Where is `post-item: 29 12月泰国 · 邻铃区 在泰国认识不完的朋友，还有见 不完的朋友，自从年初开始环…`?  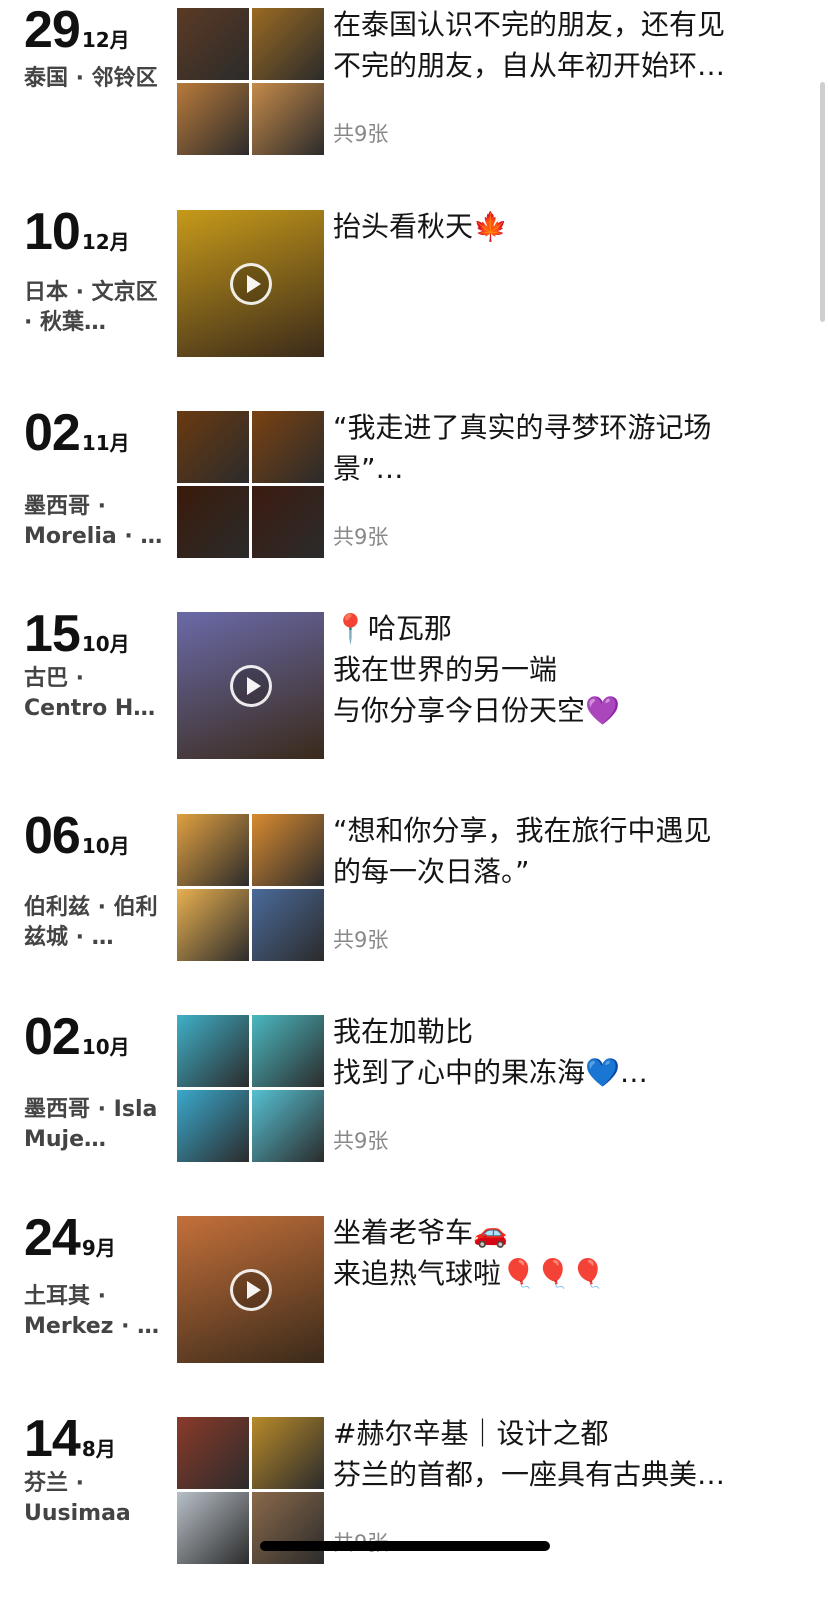 post-item: 29 12月泰国 · 邻铃区 在泰国认识不完的朋友，还有见 不完的朋友，自从年初开始环… is located at coordinates (414, 95).